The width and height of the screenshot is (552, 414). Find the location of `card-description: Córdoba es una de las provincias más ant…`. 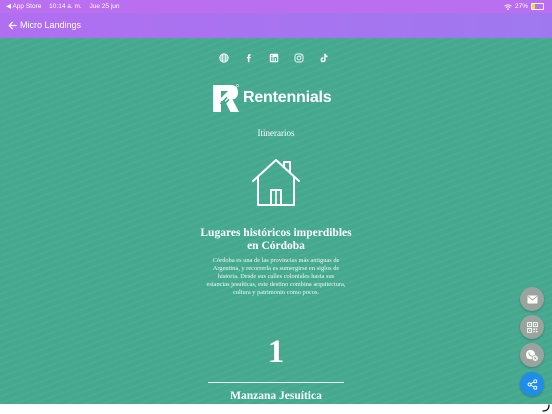

card-description: Córdoba es una de las provincias más ant… is located at coordinates (276, 276).